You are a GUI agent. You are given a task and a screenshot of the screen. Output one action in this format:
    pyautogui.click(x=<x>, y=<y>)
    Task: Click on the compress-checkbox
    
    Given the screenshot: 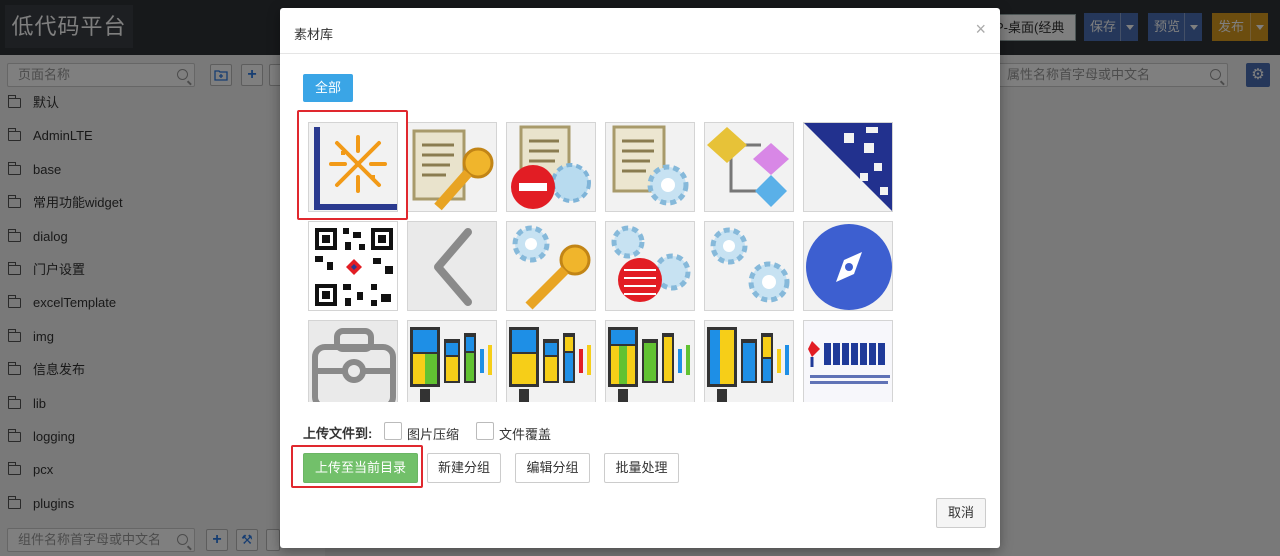 What is the action you would take?
    pyautogui.click(x=393, y=431)
    